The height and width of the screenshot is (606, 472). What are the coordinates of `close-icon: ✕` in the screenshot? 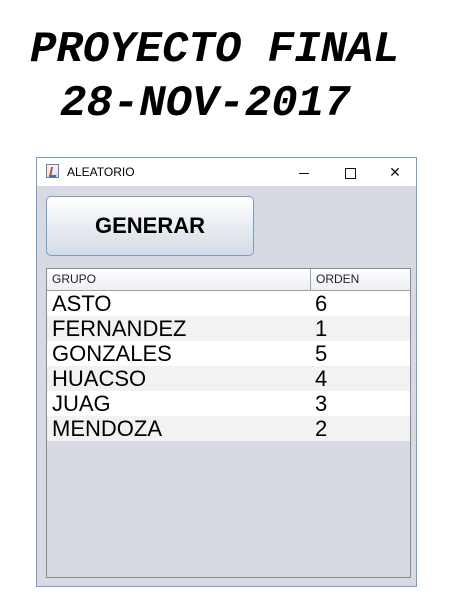 It's located at (395, 172).